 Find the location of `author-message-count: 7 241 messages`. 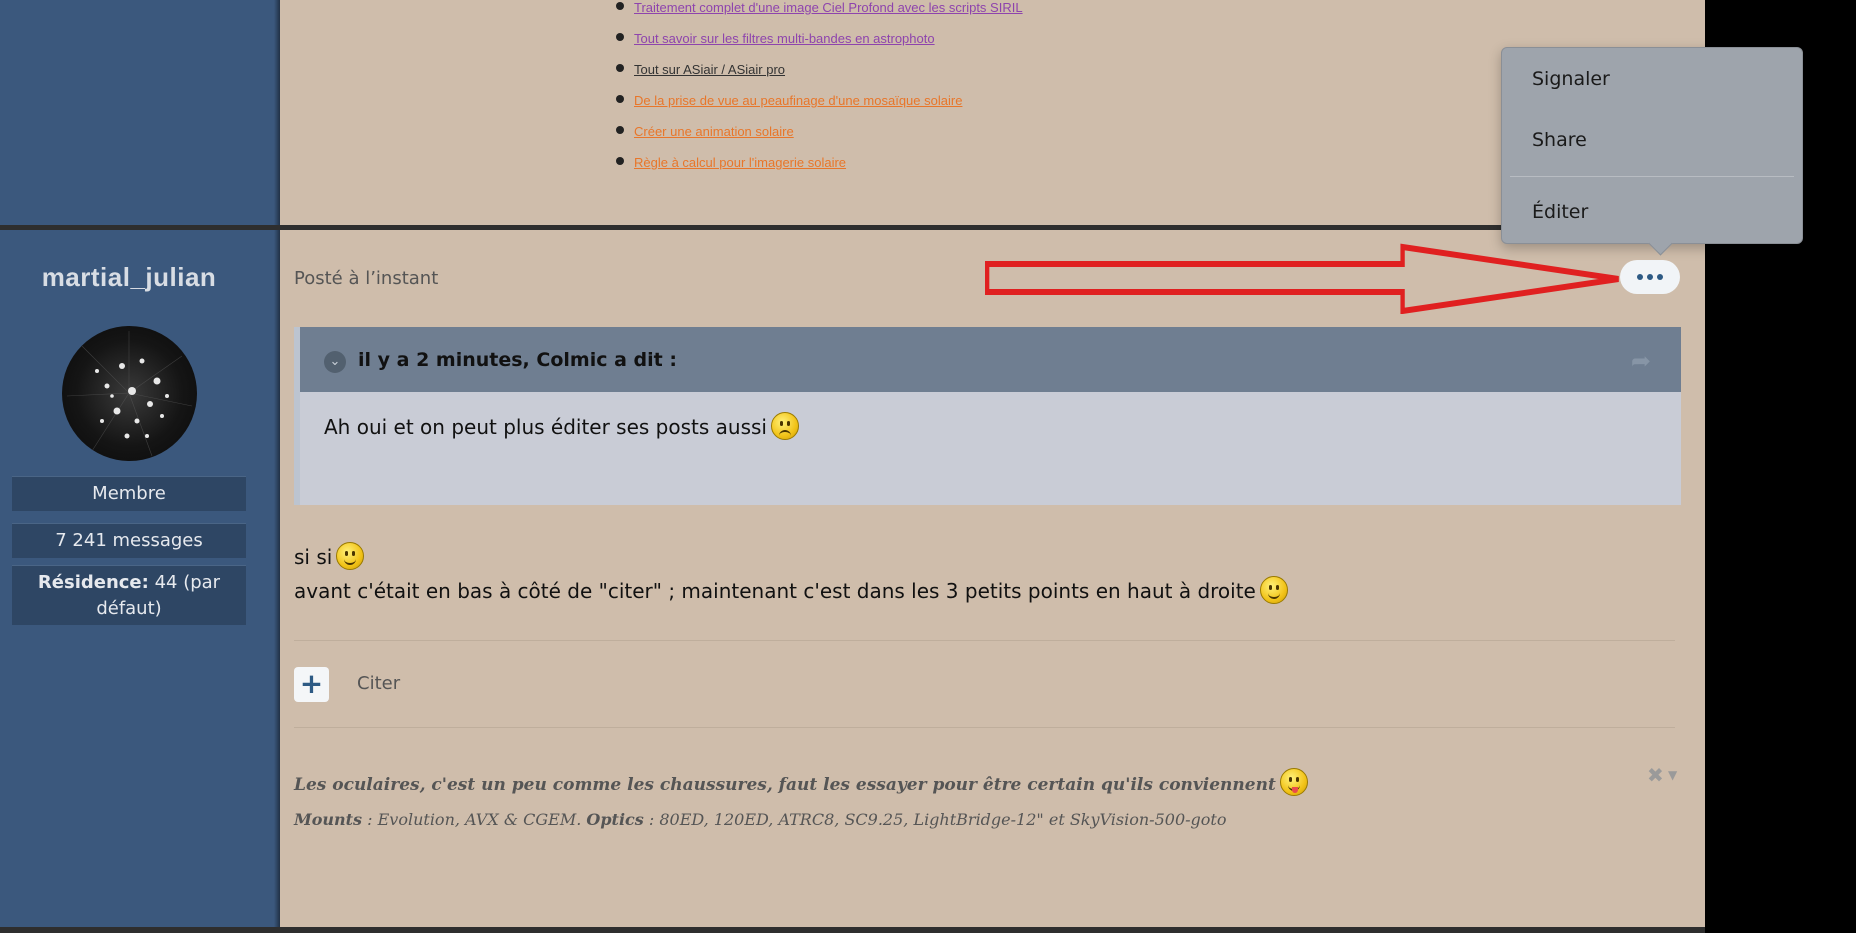

author-message-count: 7 241 messages is located at coordinates (129, 540).